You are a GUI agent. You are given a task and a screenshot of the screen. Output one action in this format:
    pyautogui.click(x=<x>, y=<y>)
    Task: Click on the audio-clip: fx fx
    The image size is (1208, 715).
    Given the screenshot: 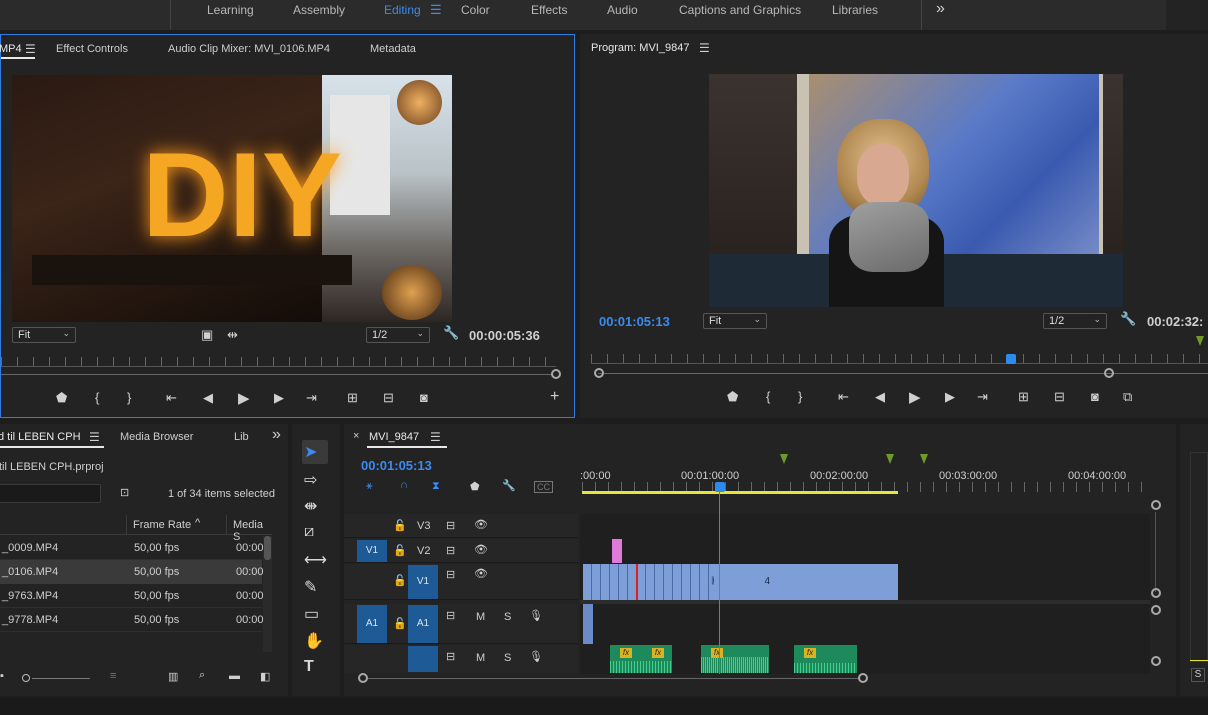 What is the action you would take?
    pyautogui.click(x=641, y=659)
    